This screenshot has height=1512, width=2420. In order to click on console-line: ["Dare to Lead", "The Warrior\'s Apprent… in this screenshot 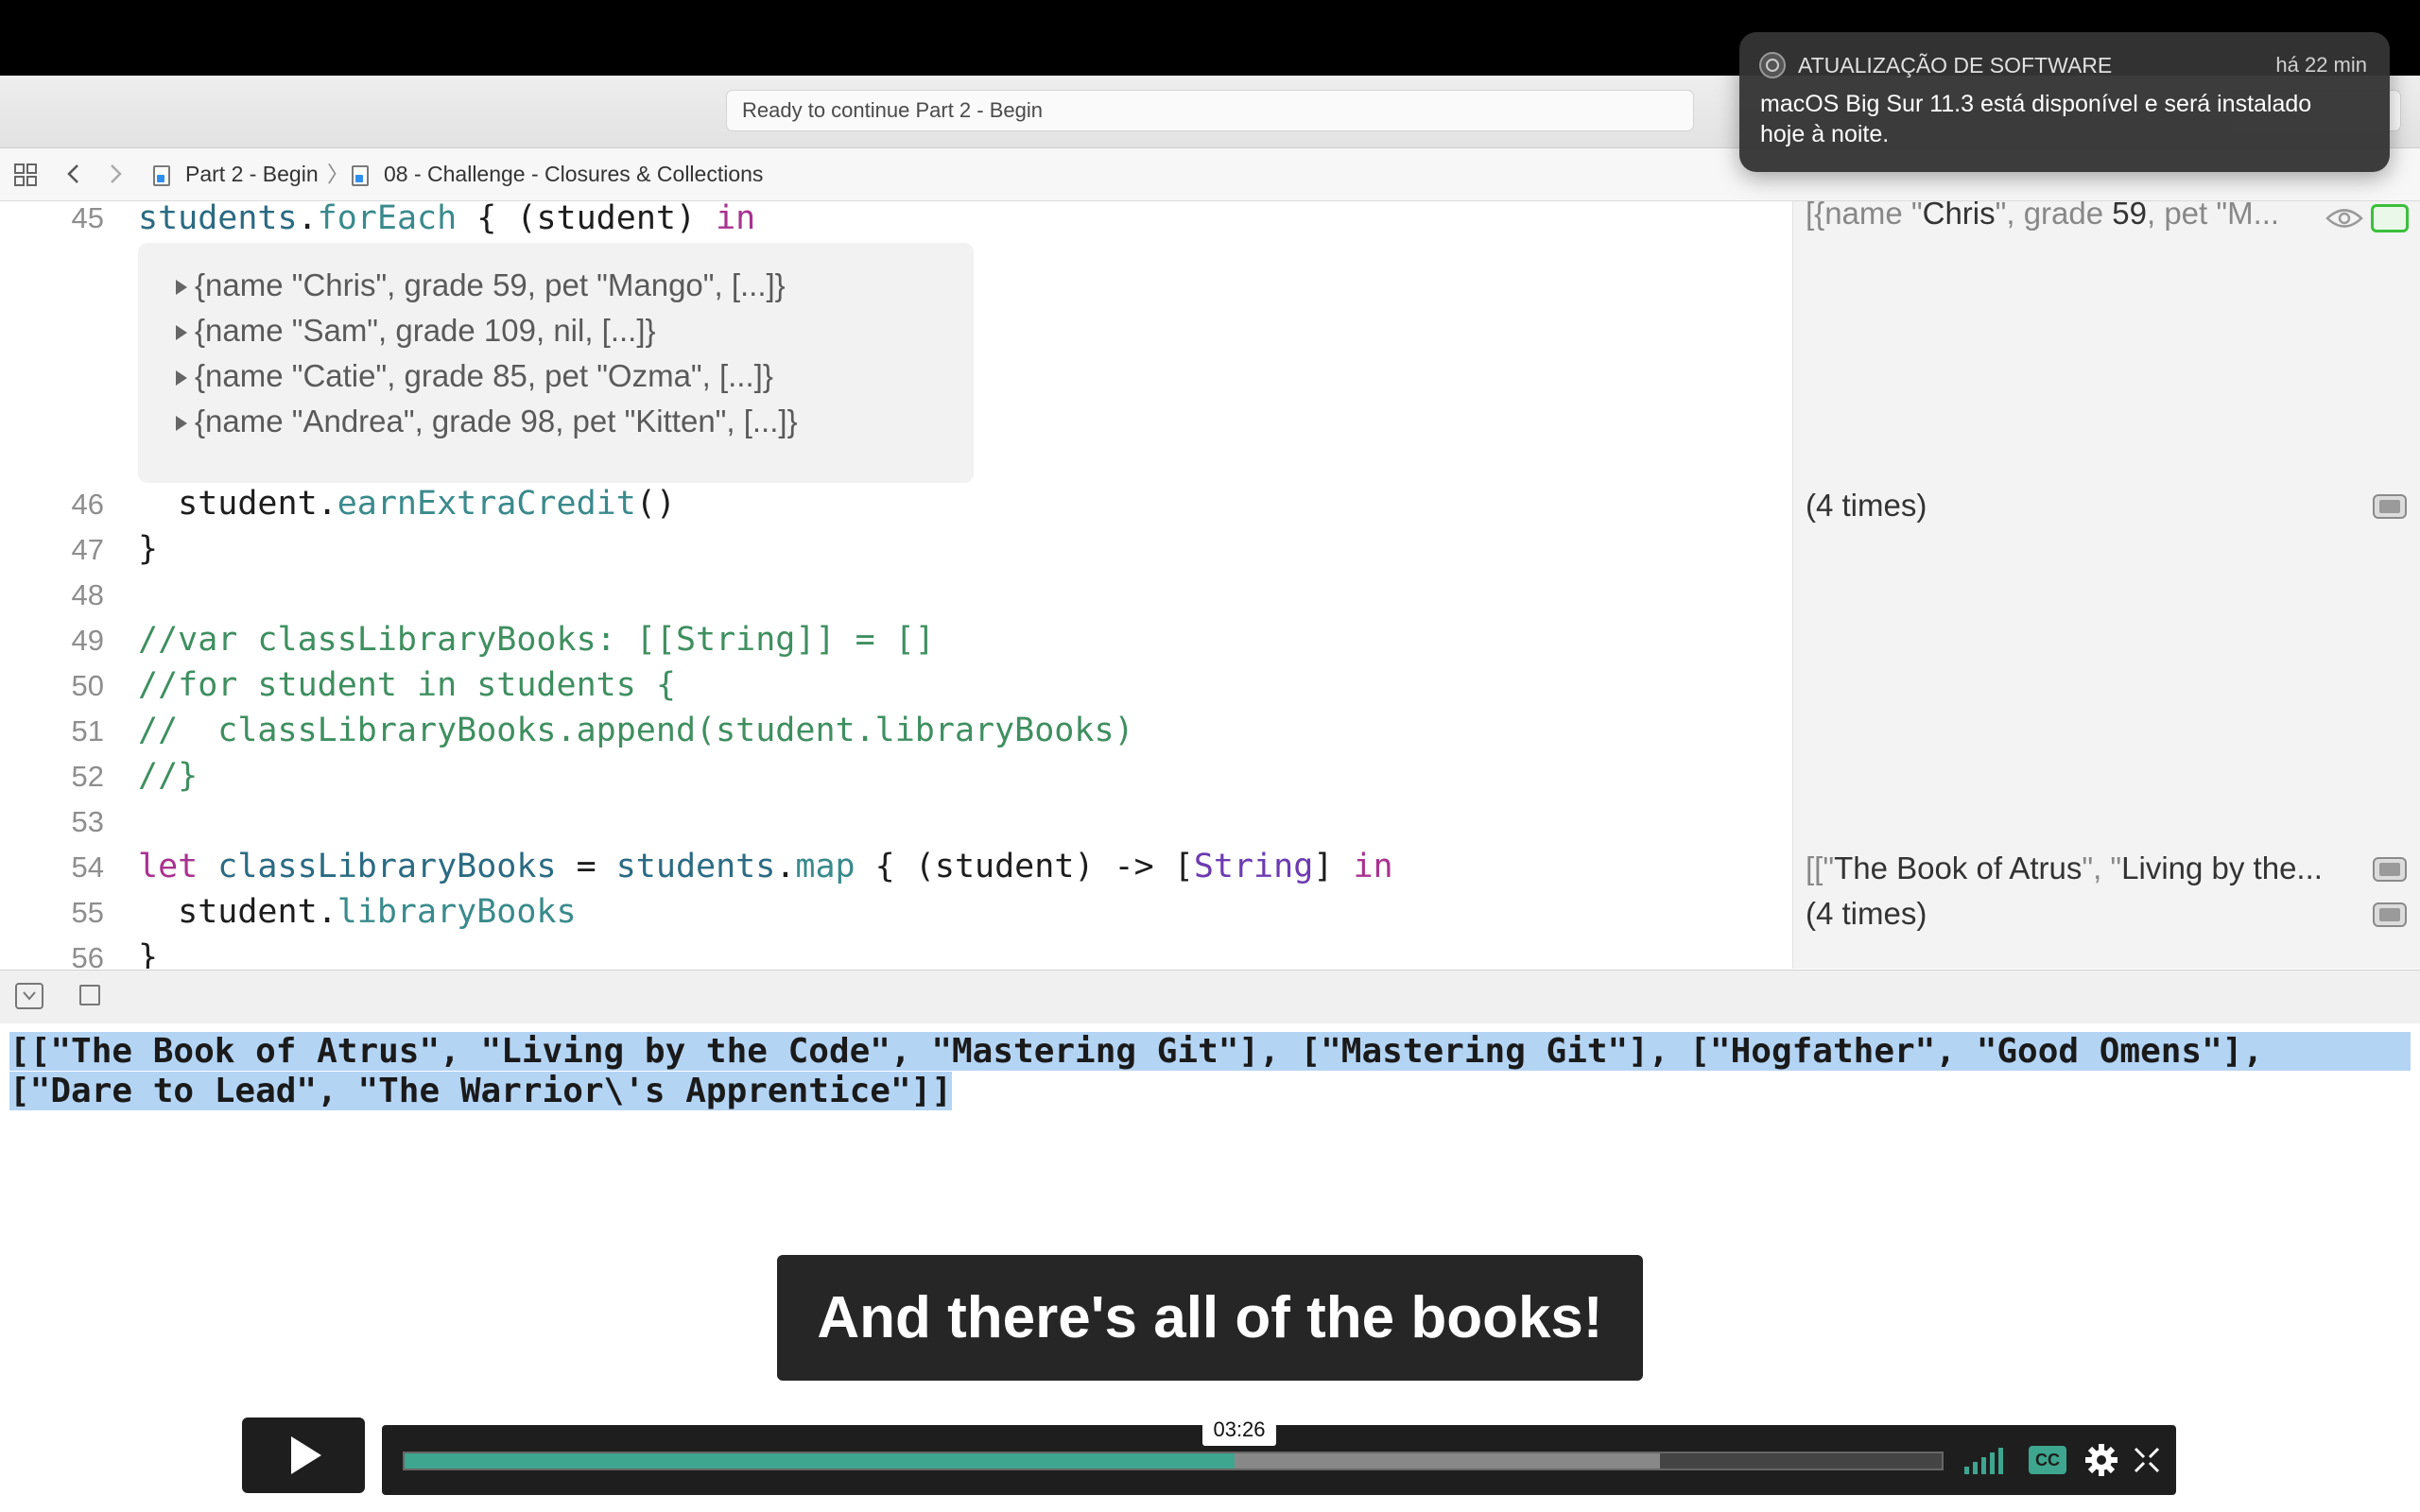, I will do `click(480, 1091)`.